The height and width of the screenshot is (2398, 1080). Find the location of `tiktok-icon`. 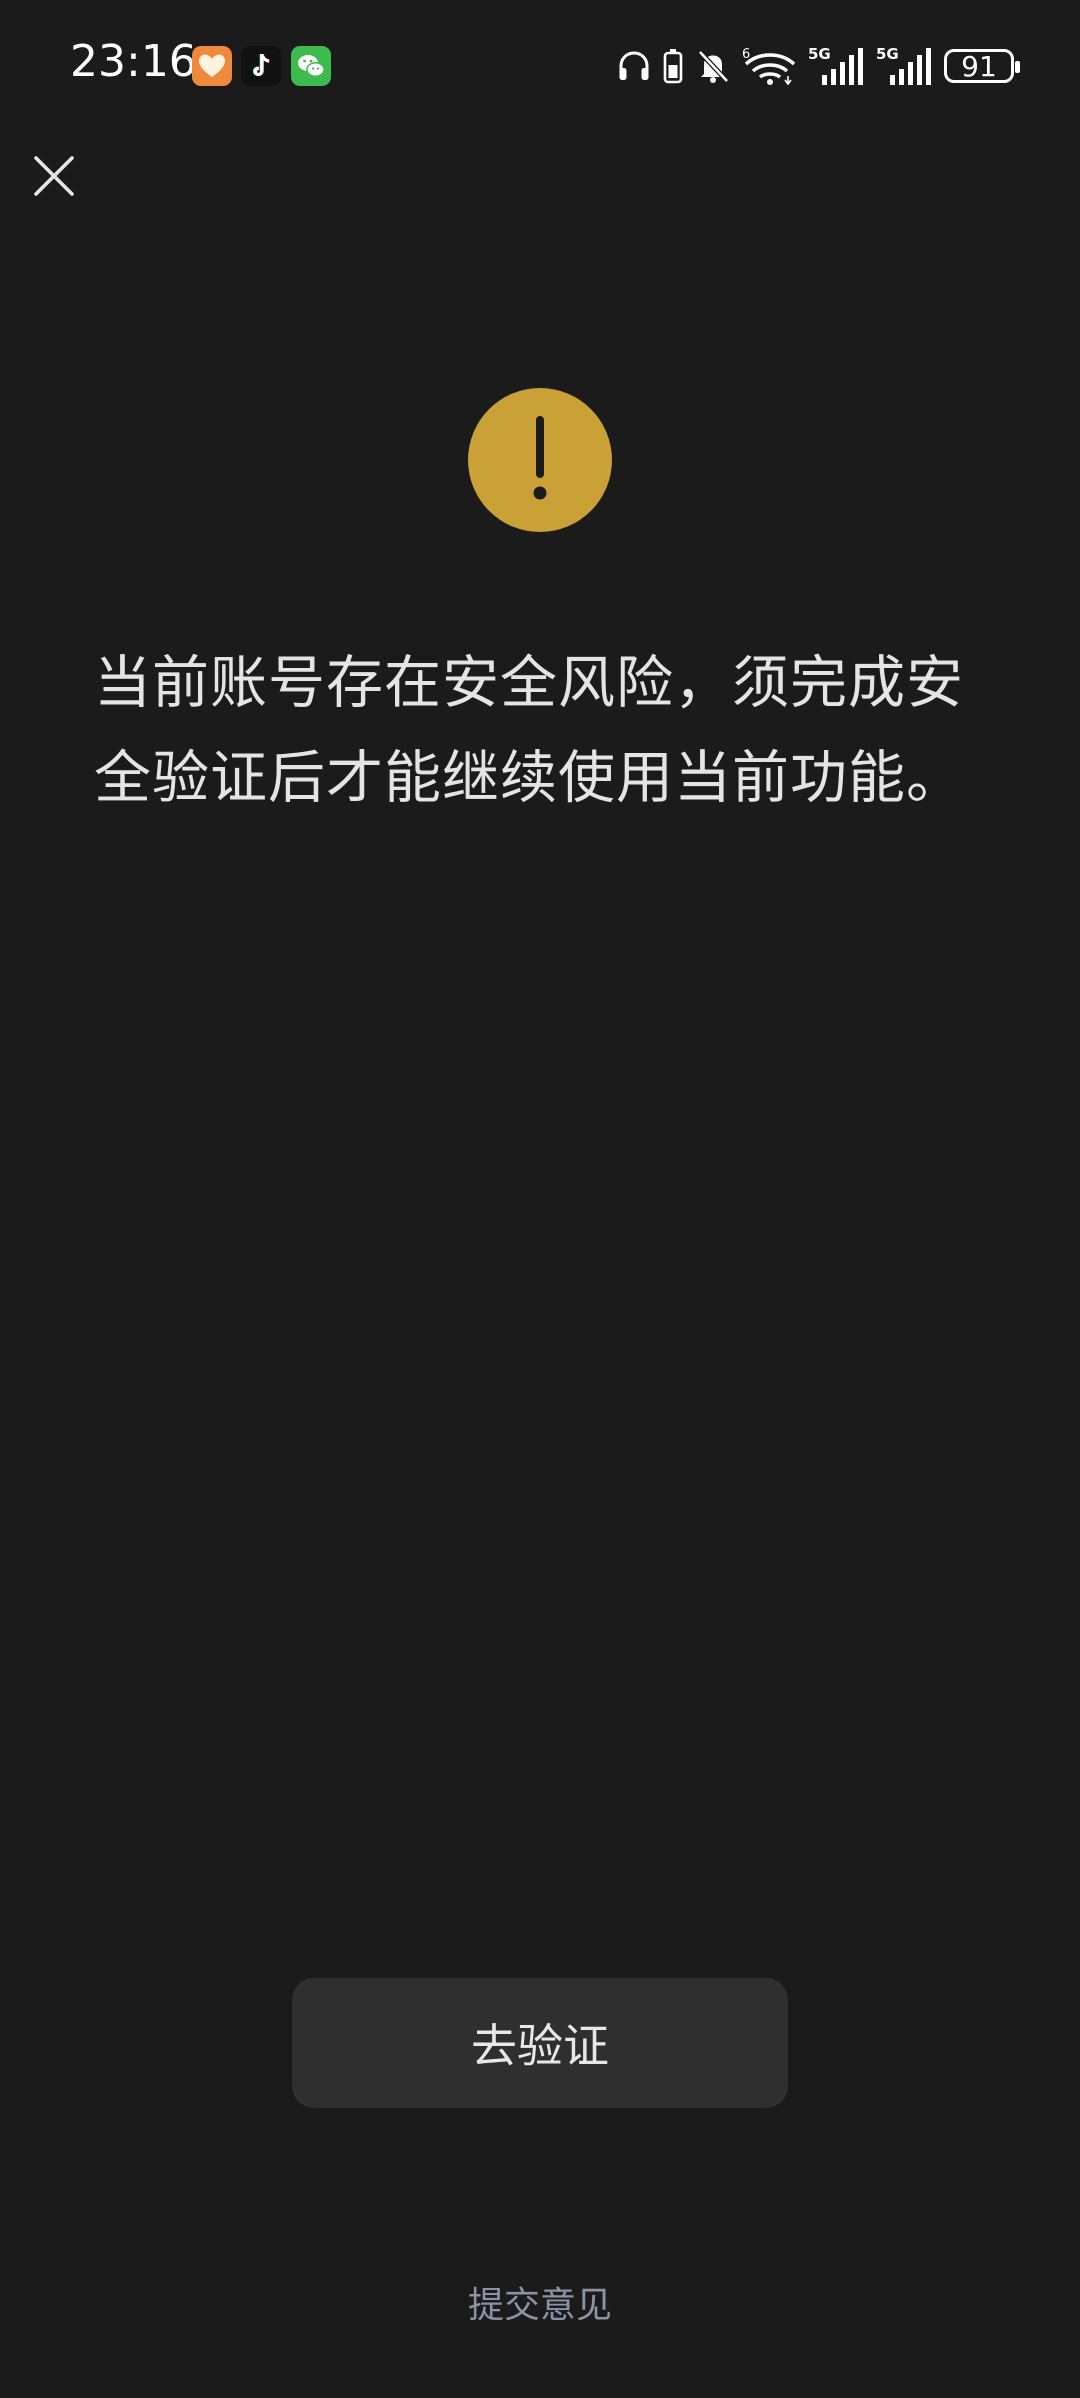

tiktok-icon is located at coordinates (261, 66).